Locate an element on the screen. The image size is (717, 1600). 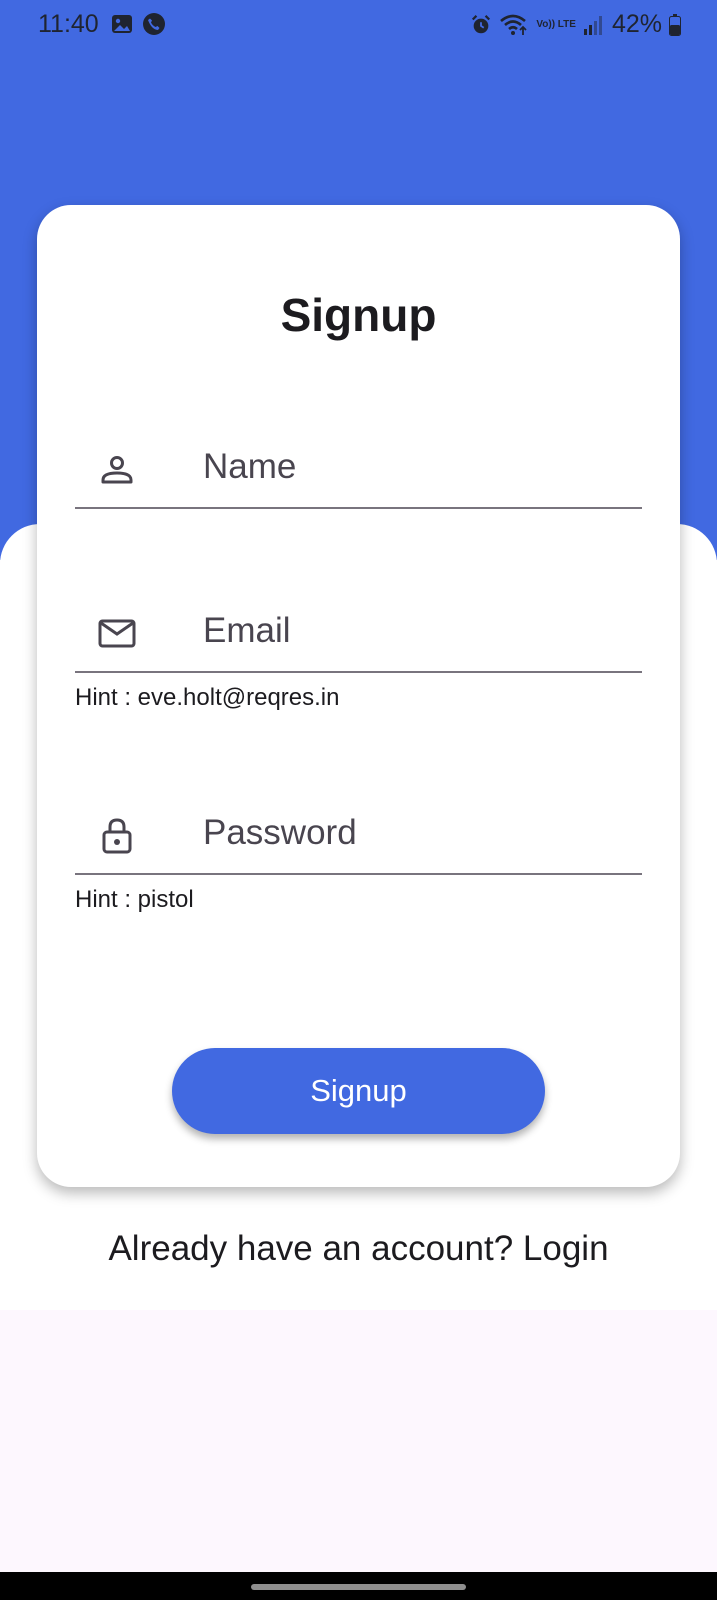
page-title: Signup is located at coordinates (358, 315).